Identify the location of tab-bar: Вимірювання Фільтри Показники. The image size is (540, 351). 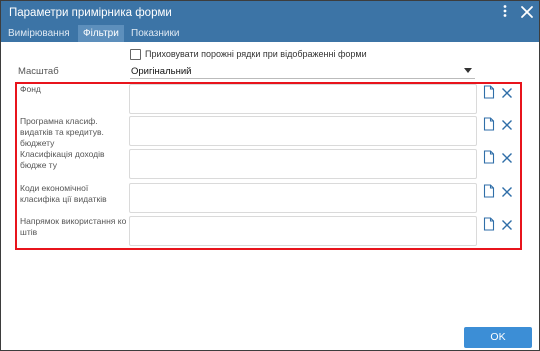
(270, 32).